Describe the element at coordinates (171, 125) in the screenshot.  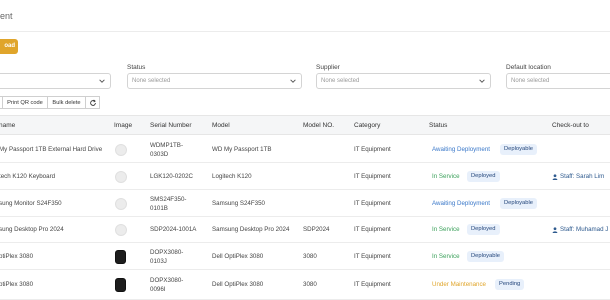
I see `column-header-serial: Serial Number` at that location.